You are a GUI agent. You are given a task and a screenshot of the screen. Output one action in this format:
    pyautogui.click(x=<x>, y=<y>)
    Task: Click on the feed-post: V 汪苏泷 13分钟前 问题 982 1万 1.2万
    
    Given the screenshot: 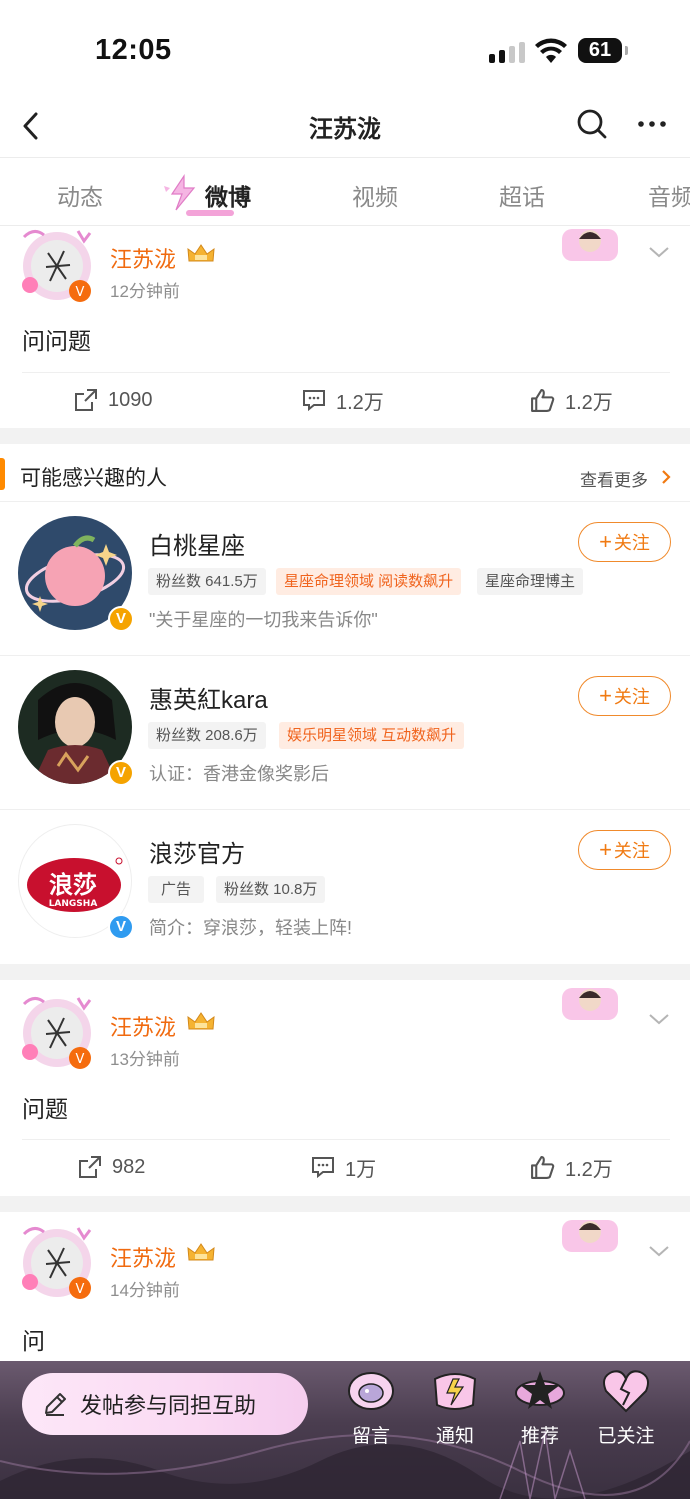 What is the action you would take?
    pyautogui.click(x=345, y=1088)
    